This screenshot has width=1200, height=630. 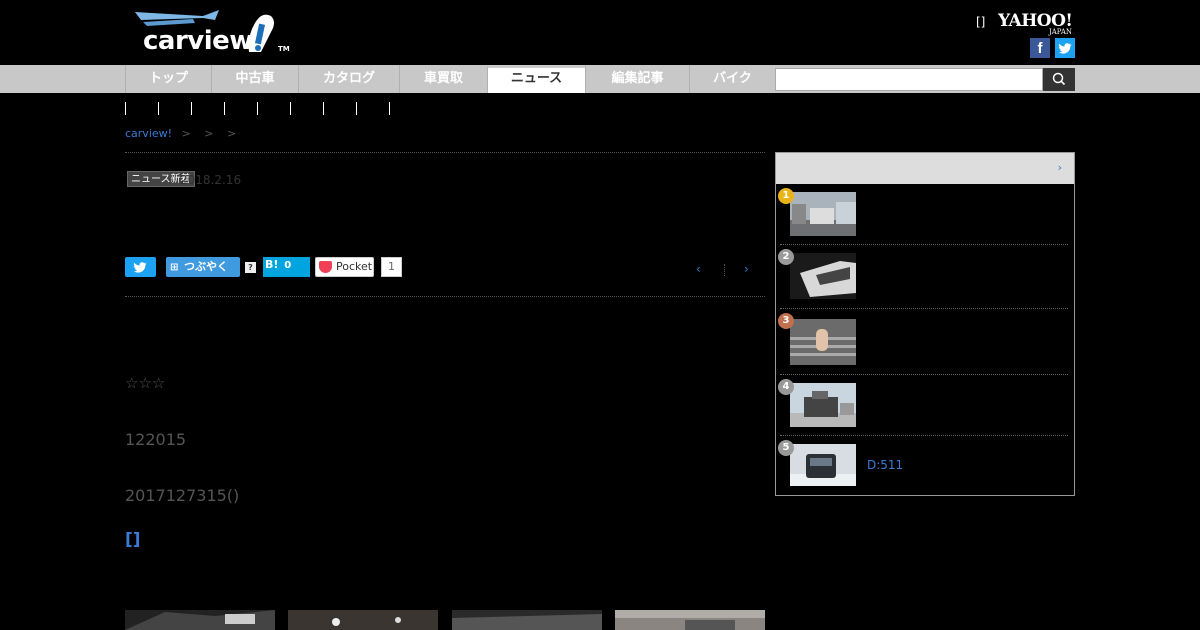 What do you see at coordinates (1035, 24) in the screenshot?
I see `yahoo-japan-logo: YAHOO! JAPAN` at bounding box center [1035, 24].